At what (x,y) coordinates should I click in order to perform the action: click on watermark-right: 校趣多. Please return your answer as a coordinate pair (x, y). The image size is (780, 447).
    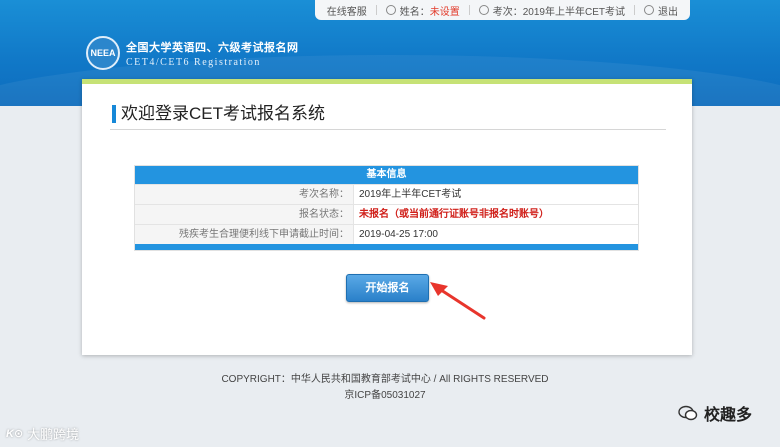
    Looking at the image, I should click on (715, 413).